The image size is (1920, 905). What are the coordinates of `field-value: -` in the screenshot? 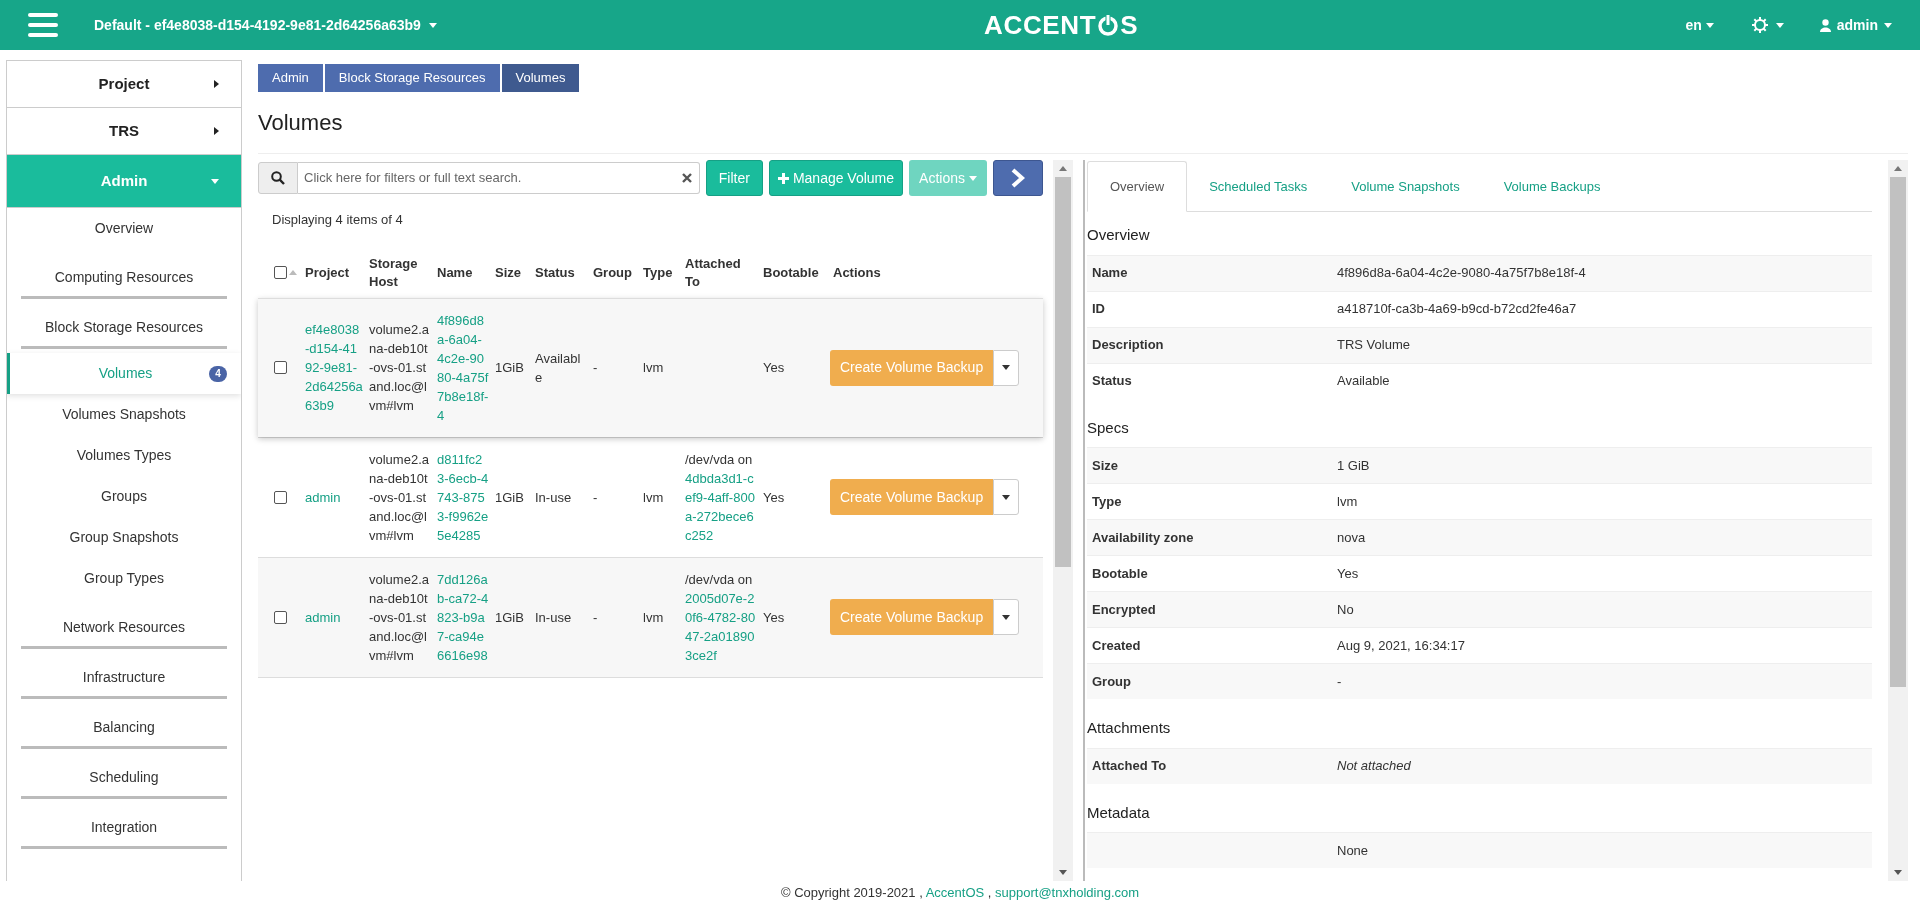 It's located at (1339, 681).